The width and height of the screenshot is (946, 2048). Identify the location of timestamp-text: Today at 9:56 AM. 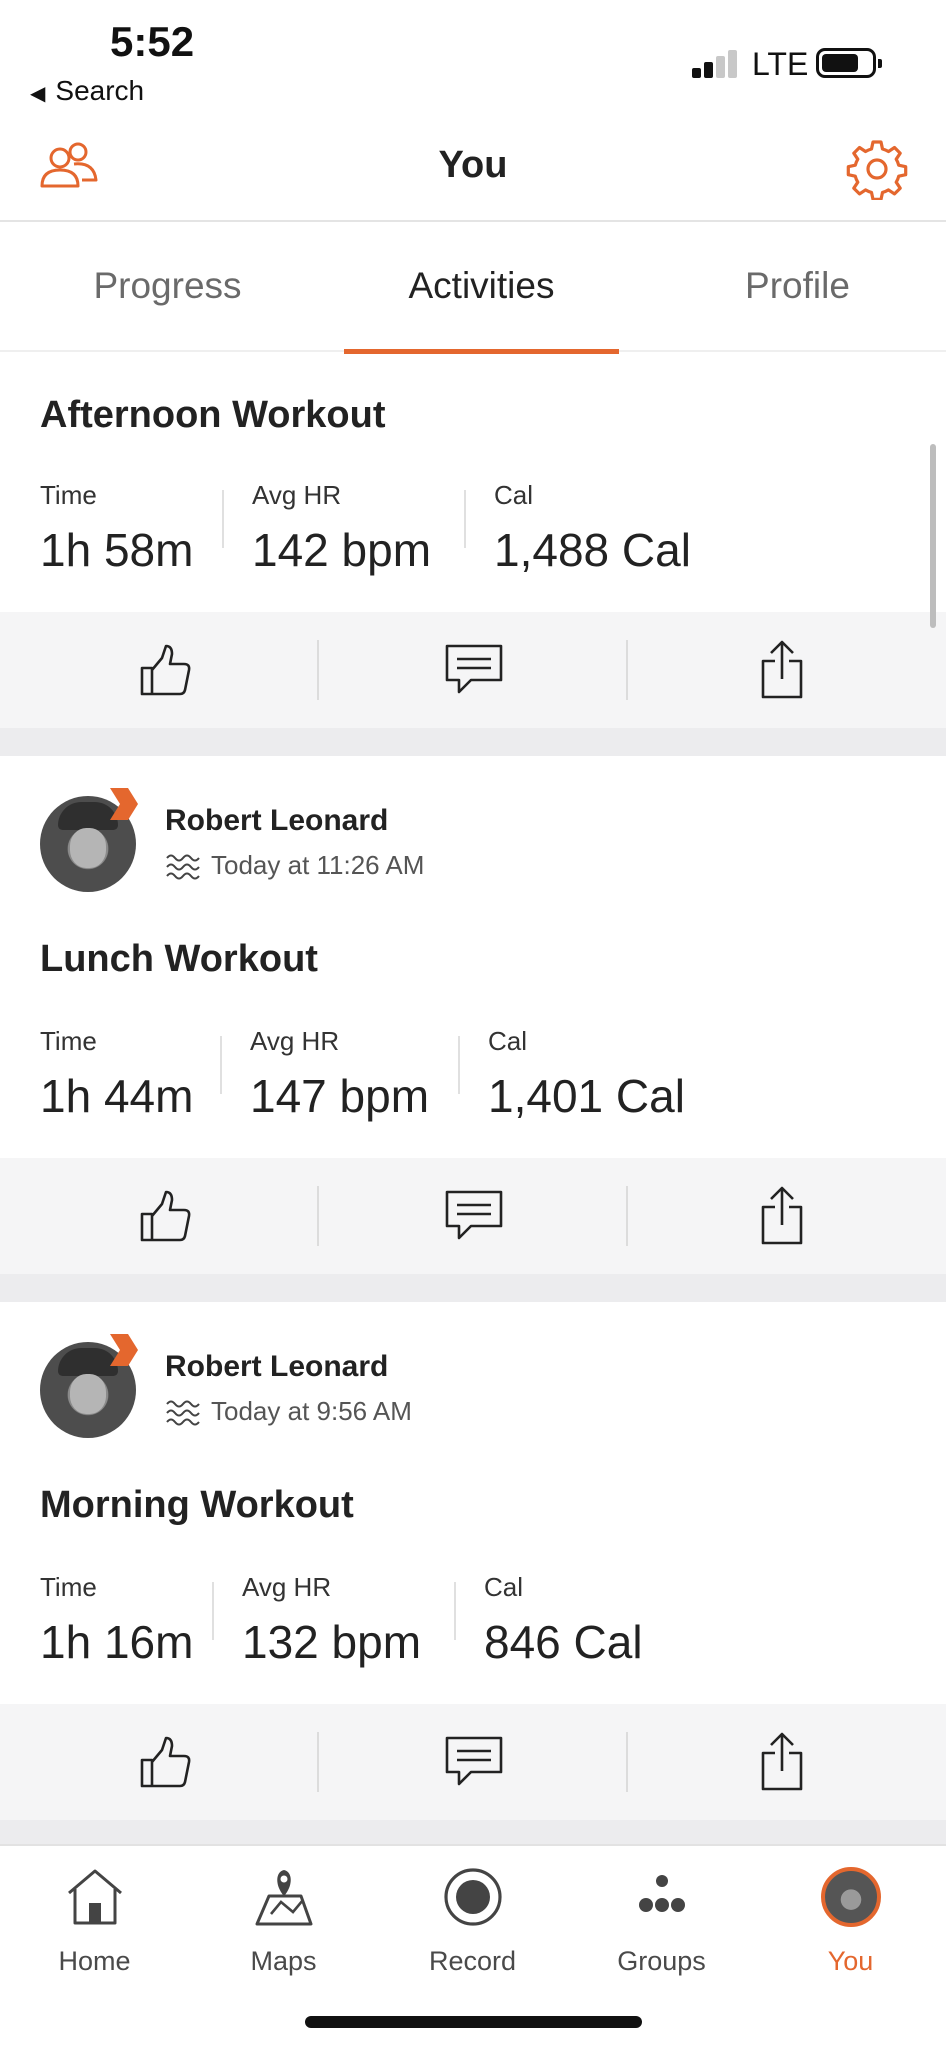
(311, 1411).